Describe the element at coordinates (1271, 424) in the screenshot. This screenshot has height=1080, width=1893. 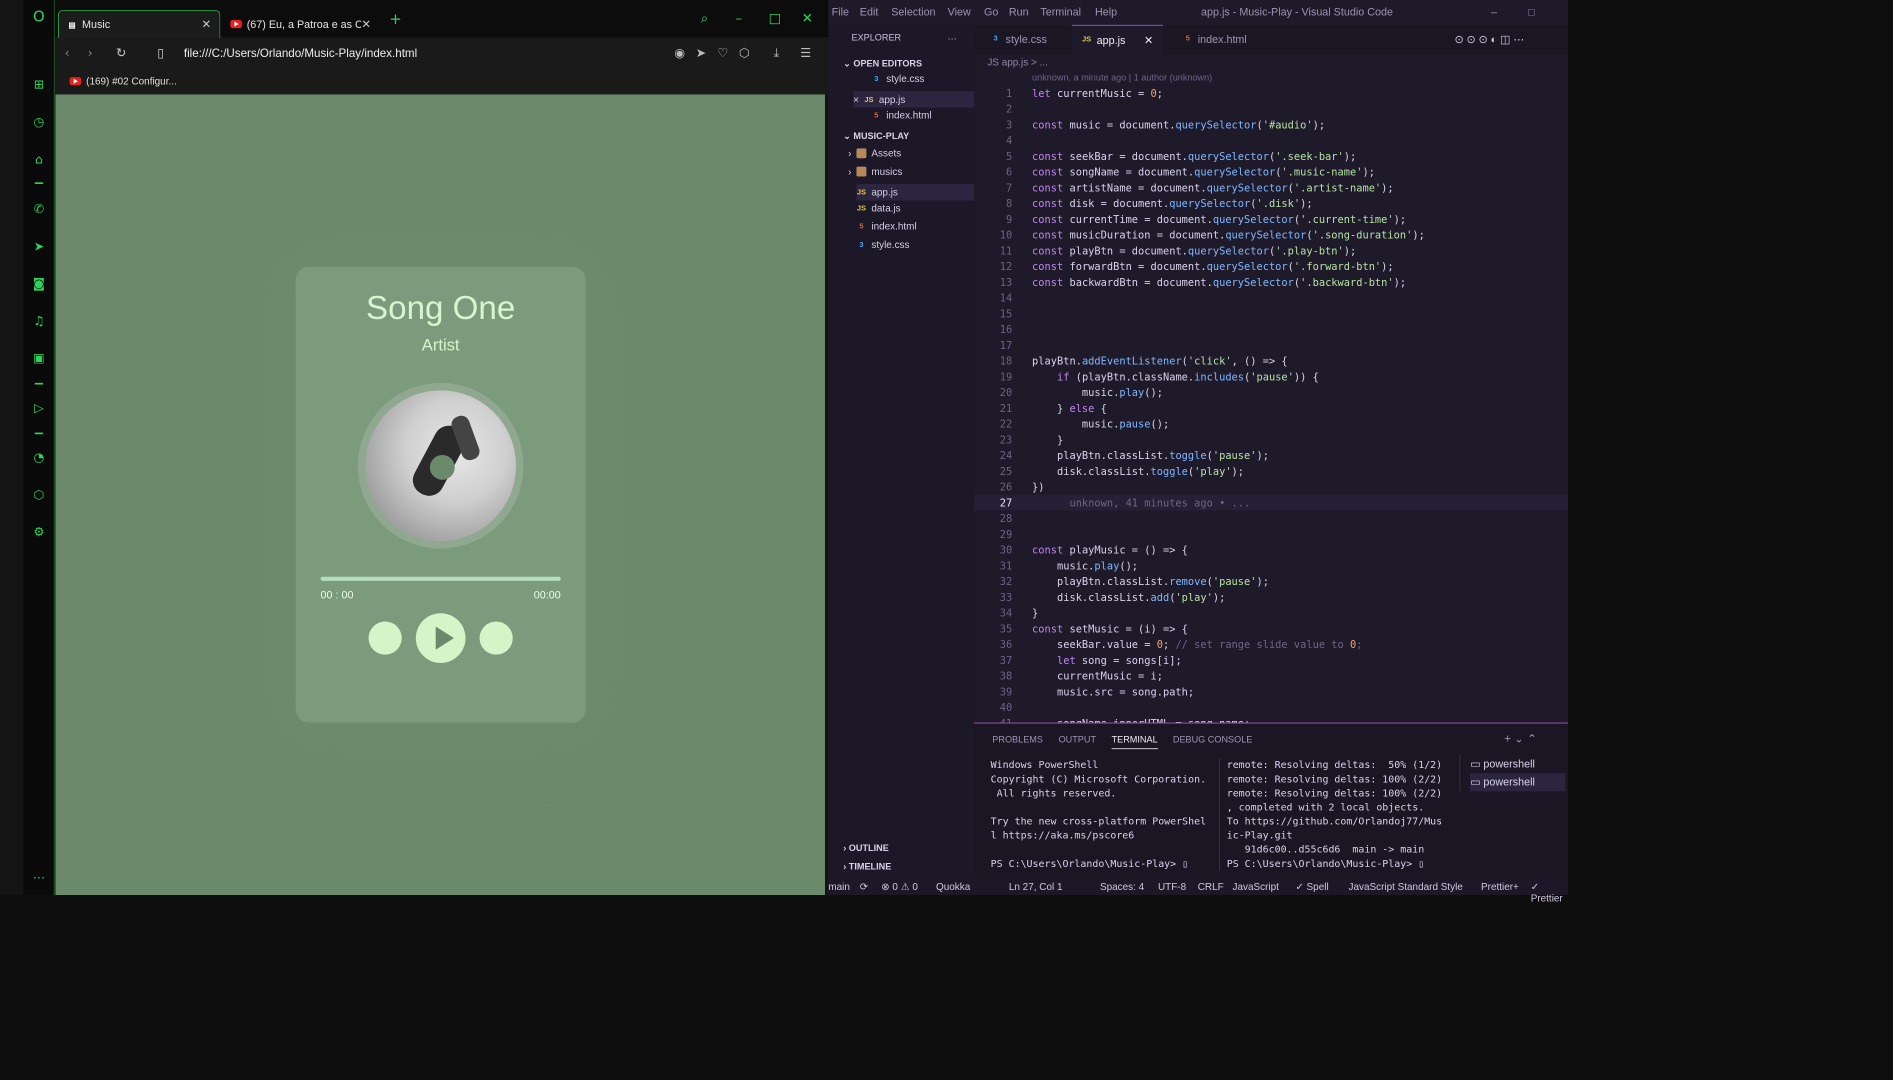
I see `code-line: 22 music.pause();` at that location.